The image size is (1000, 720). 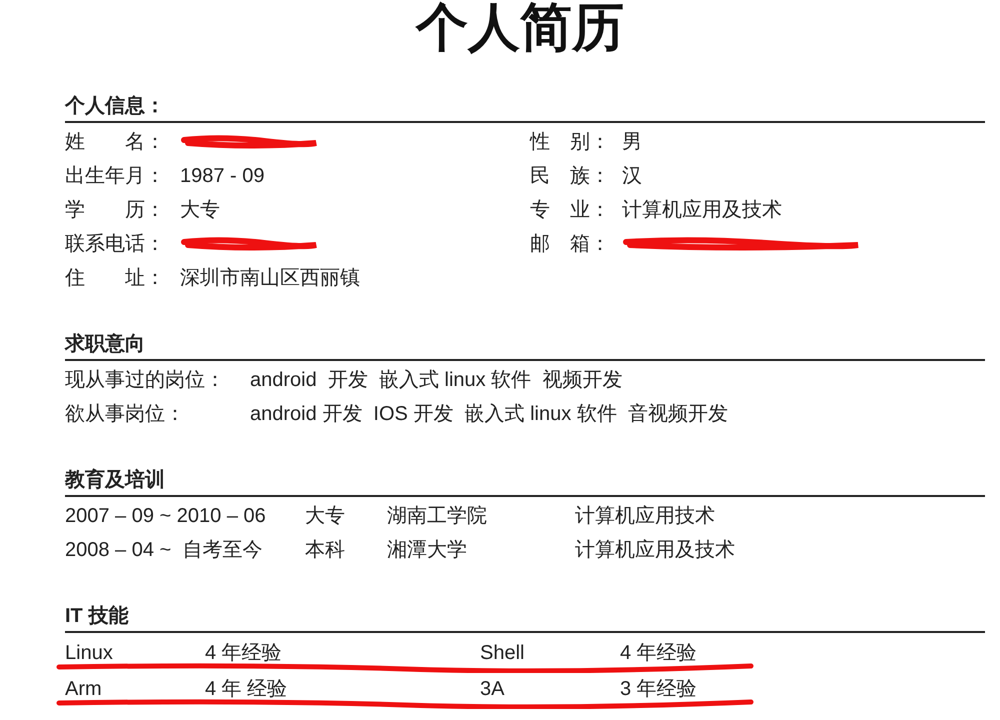 What do you see at coordinates (570, 177) in the screenshot?
I see `field-label: 民 族：` at bounding box center [570, 177].